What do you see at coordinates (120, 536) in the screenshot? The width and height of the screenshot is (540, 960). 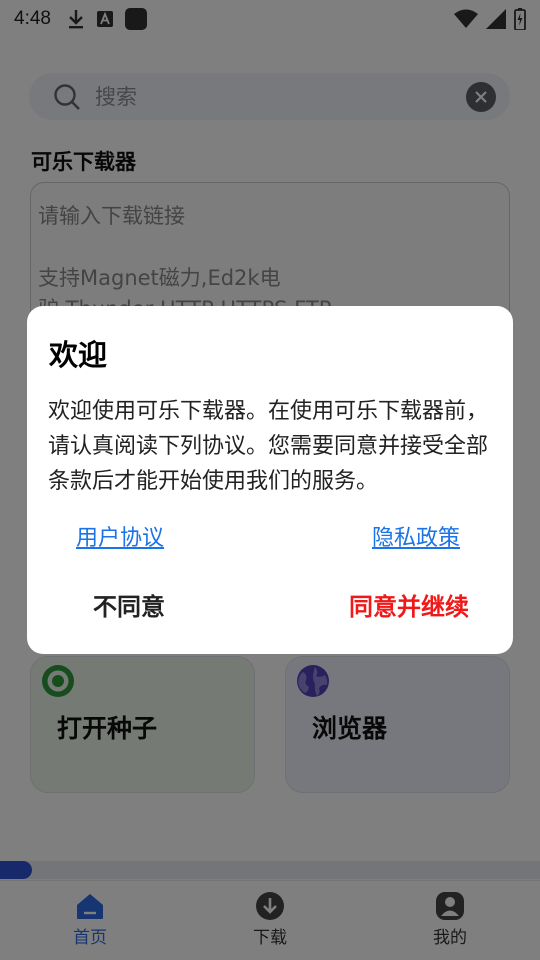 I see `user-agreement-link: 用户协议` at bounding box center [120, 536].